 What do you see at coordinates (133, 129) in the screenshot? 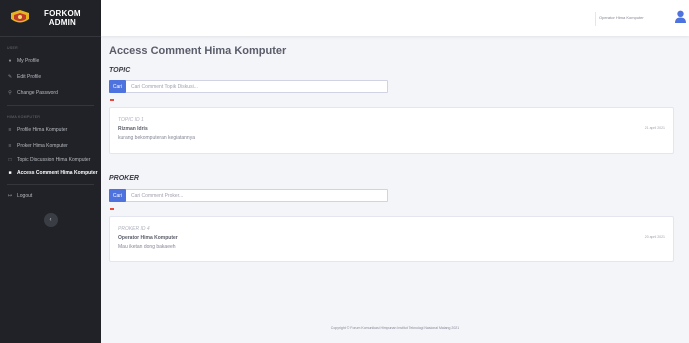
I see `comment-author: Rizman Idris` at bounding box center [133, 129].